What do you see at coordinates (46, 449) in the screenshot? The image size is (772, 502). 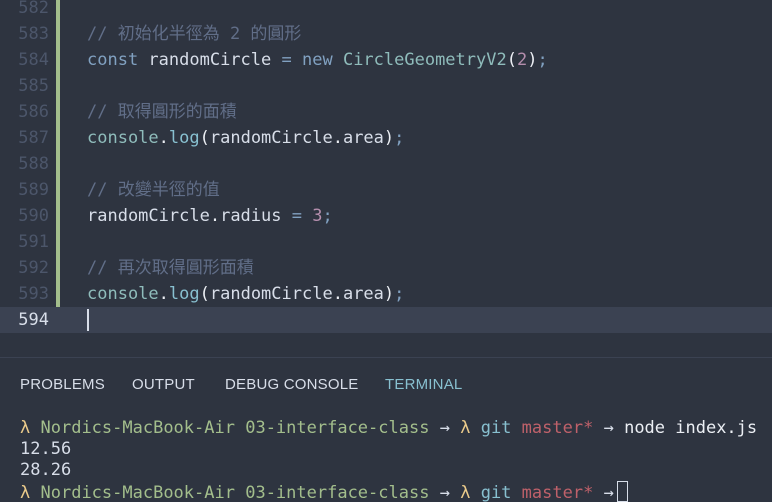 I see `terminal-output-line: 12.56` at bounding box center [46, 449].